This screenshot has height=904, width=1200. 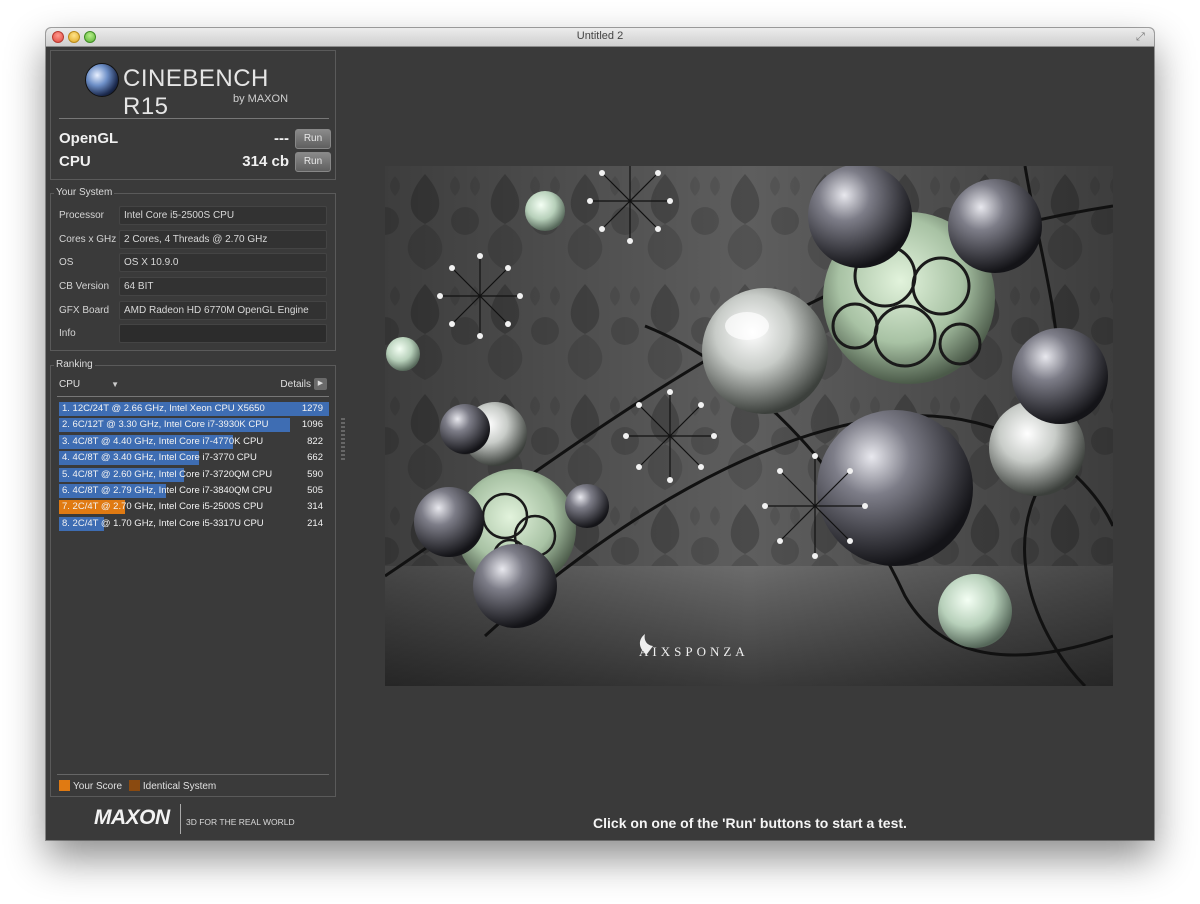 I want to click on logo-byline: by MAXON, so click(x=261, y=99).